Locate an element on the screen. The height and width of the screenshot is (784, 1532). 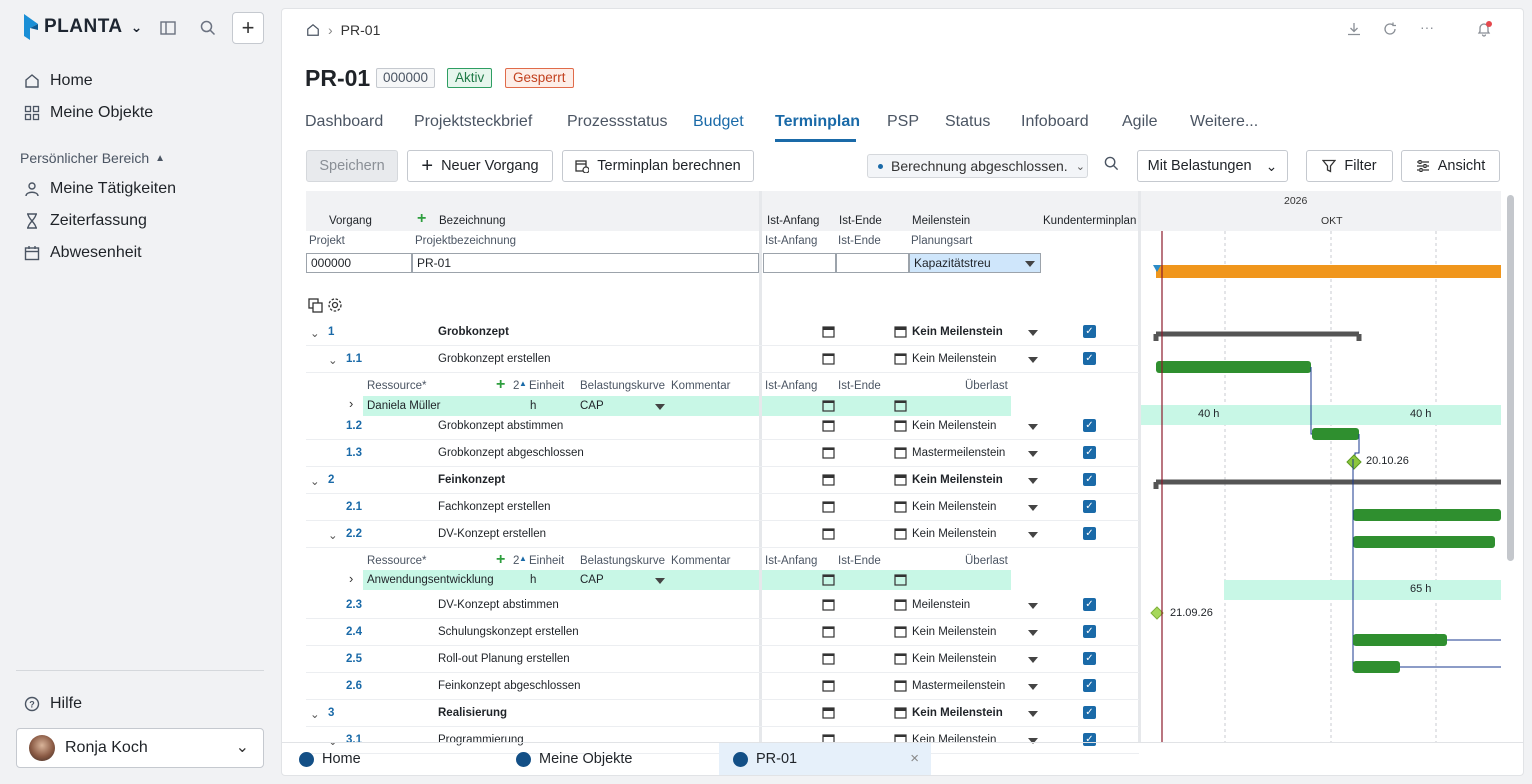
close-icon: × is located at coordinates (914, 758).